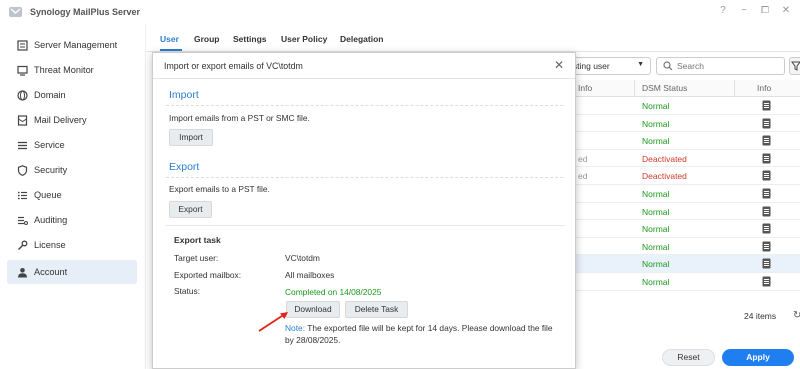 The height and width of the screenshot is (369, 800). I want to click on server-icon, so click(22, 45).